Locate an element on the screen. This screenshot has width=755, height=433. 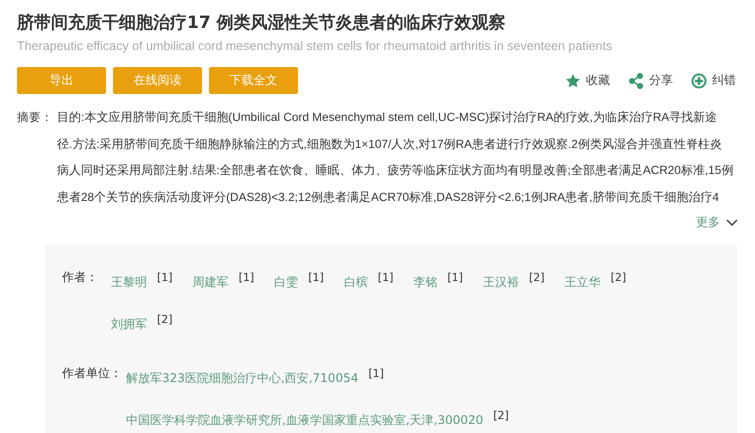
author-link: 刘拥军 is located at coordinates (129, 324).